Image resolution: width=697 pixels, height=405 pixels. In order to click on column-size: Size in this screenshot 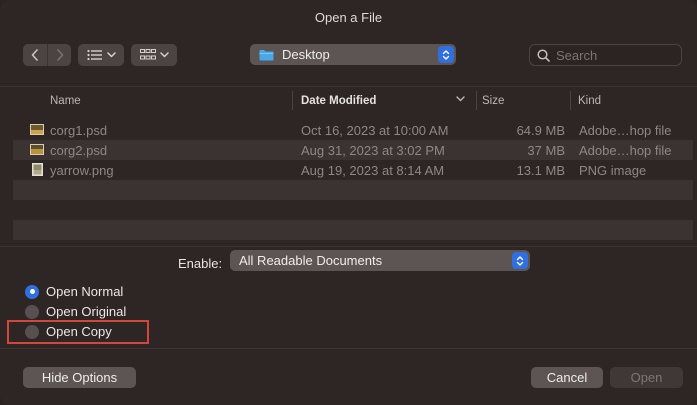, I will do `click(493, 100)`.